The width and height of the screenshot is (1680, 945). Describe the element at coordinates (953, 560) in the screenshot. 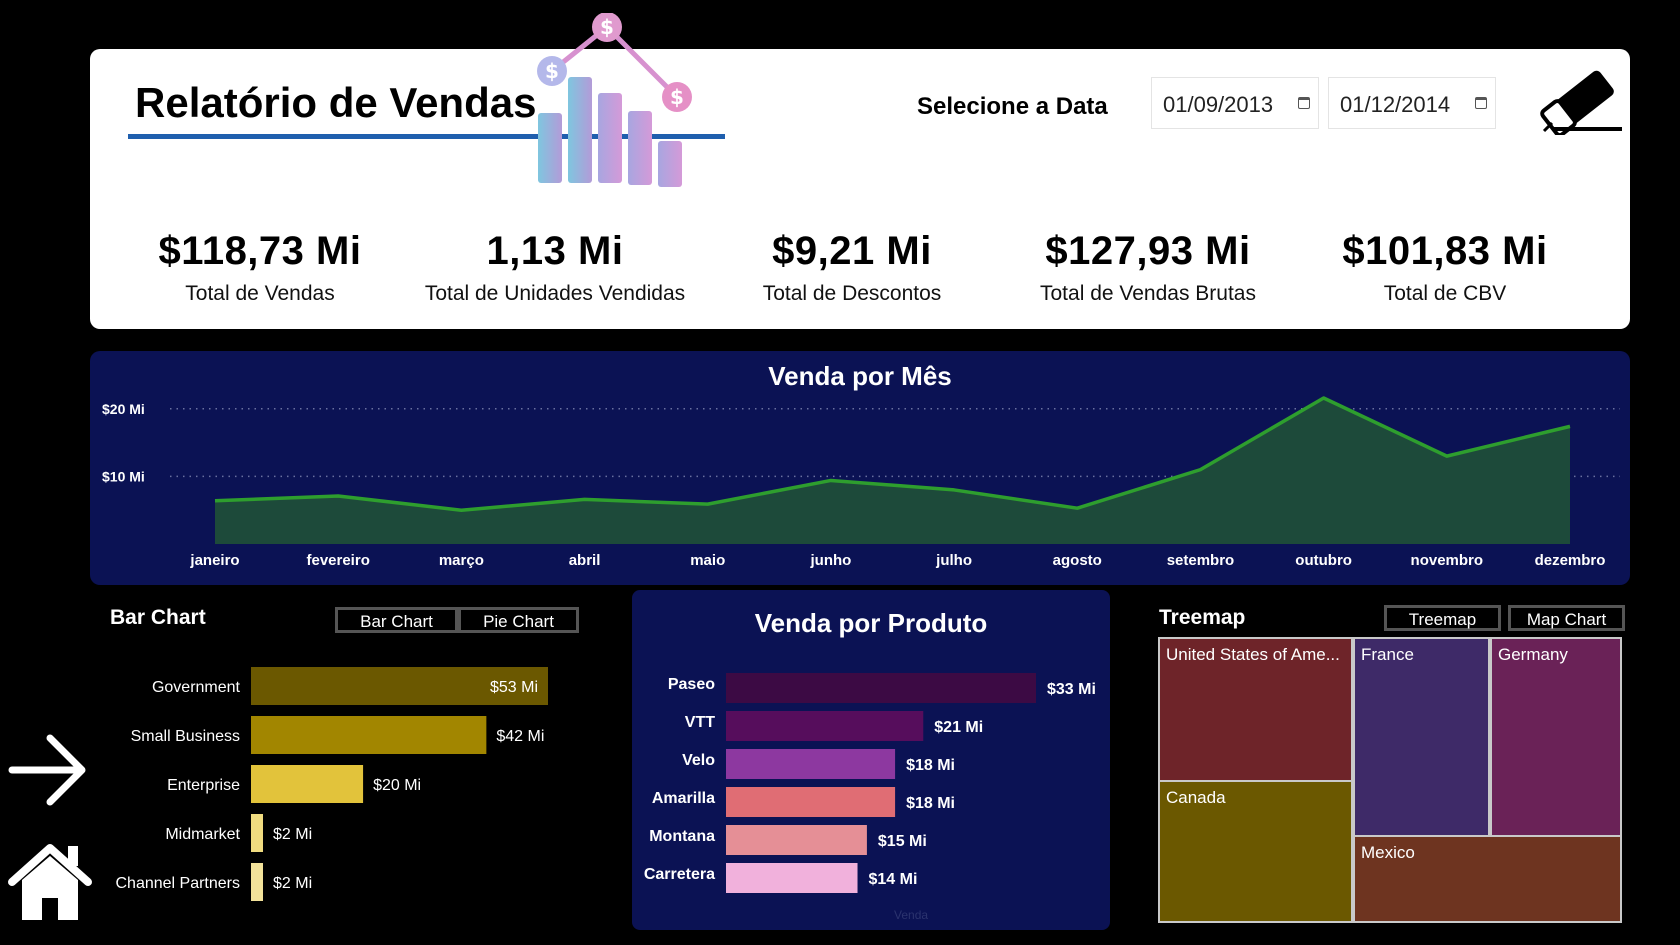

I see `x-tick-label: julho` at that location.